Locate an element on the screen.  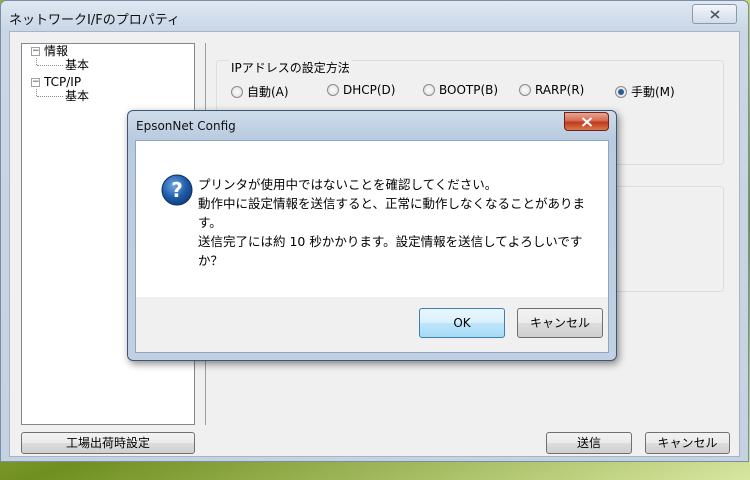
radio-dhcp: DHCP(D) is located at coordinates (361, 91).